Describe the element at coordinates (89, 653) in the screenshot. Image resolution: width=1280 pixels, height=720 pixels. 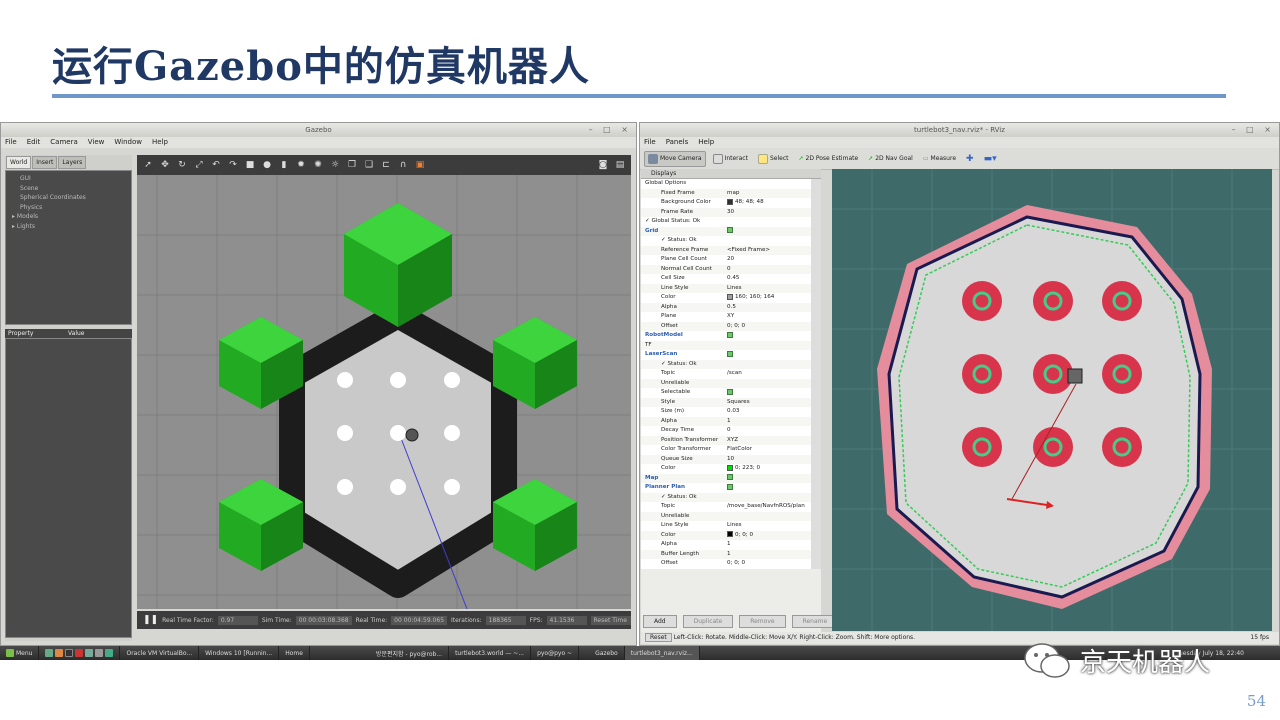
I see `folder-icon` at that location.